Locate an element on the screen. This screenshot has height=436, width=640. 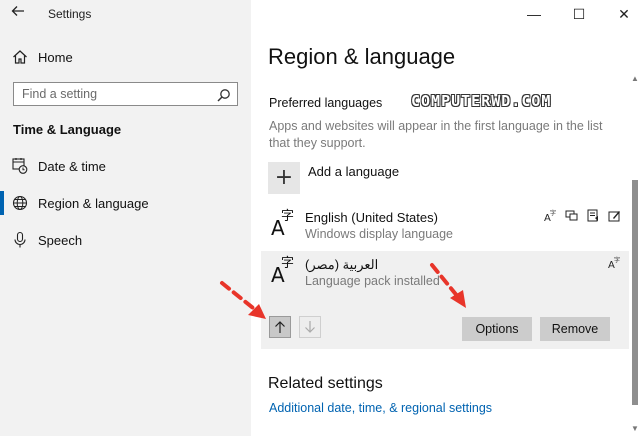
options-button: Options is located at coordinates (497, 329).